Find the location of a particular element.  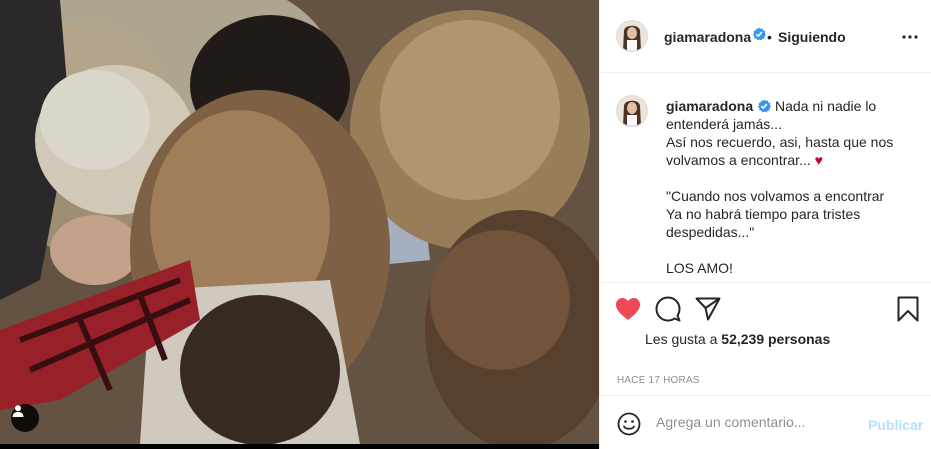

comment-icon is located at coordinates (668, 309).